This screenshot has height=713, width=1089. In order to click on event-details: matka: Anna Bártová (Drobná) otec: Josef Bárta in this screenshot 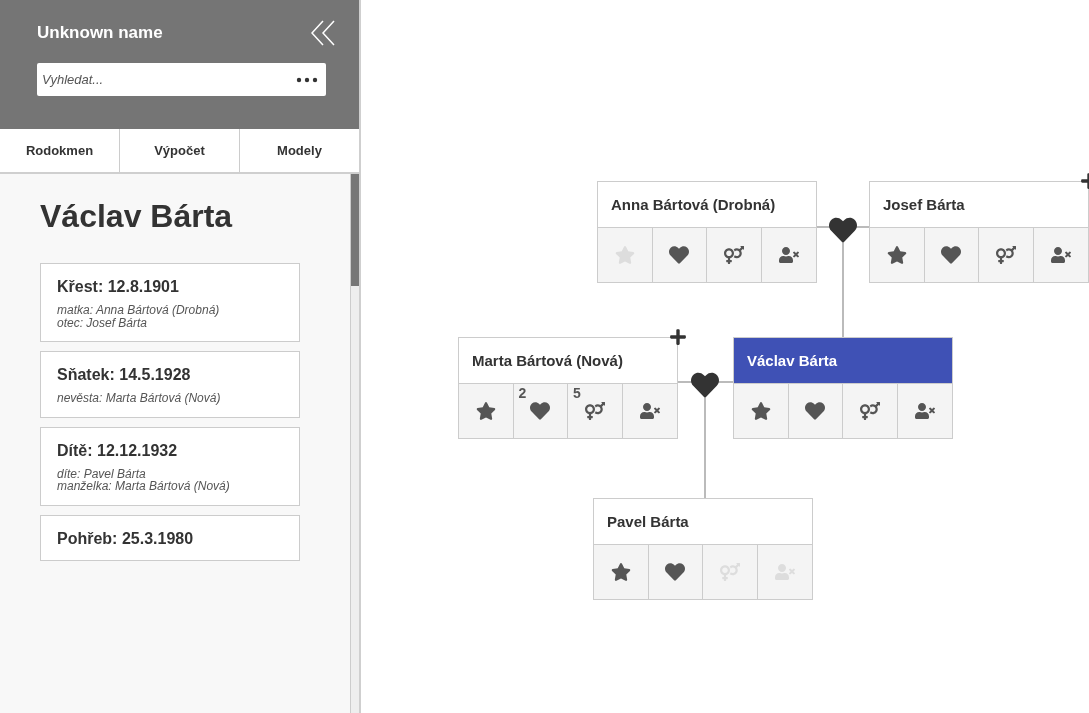, I will do `click(139, 317)`.